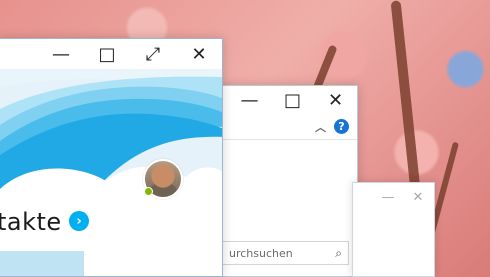 The image size is (490, 277). Describe the element at coordinates (148, 191) in the screenshot. I see `online-status-dot` at that location.